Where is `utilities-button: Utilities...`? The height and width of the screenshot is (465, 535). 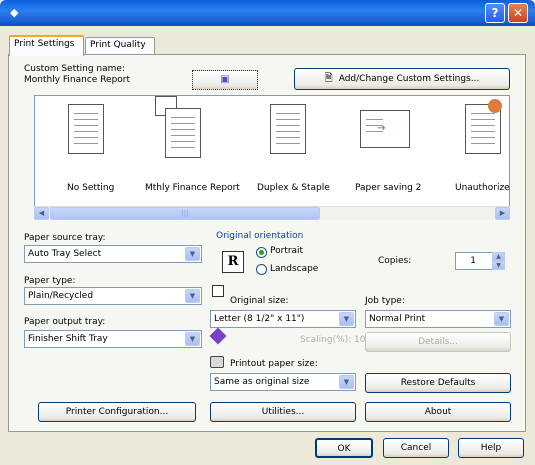
utilities-button: Utilities... is located at coordinates (283, 412).